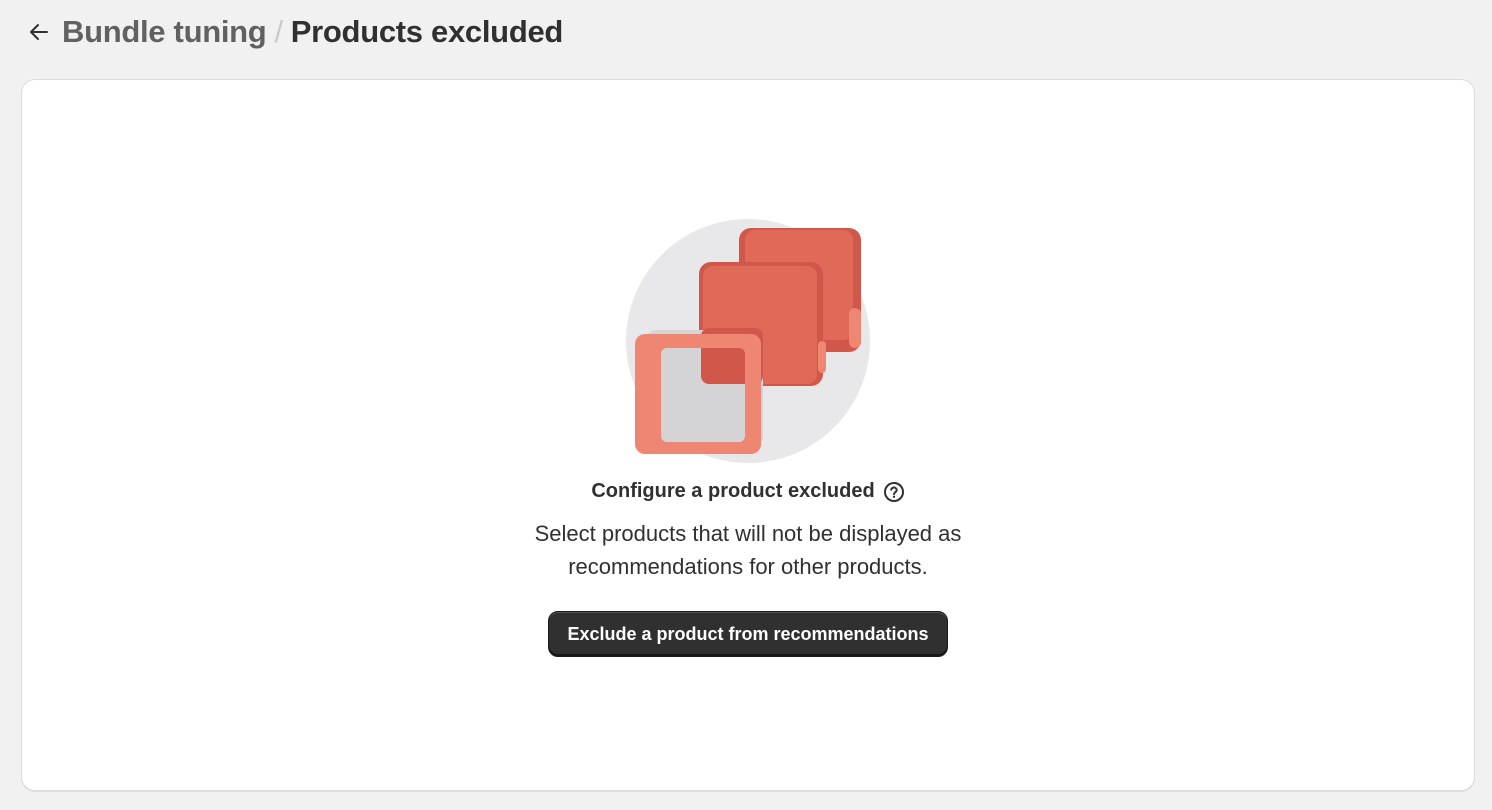  Describe the element at coordinates (748, 341) in the screenshot. I see `stacked-products-icon` at that location.